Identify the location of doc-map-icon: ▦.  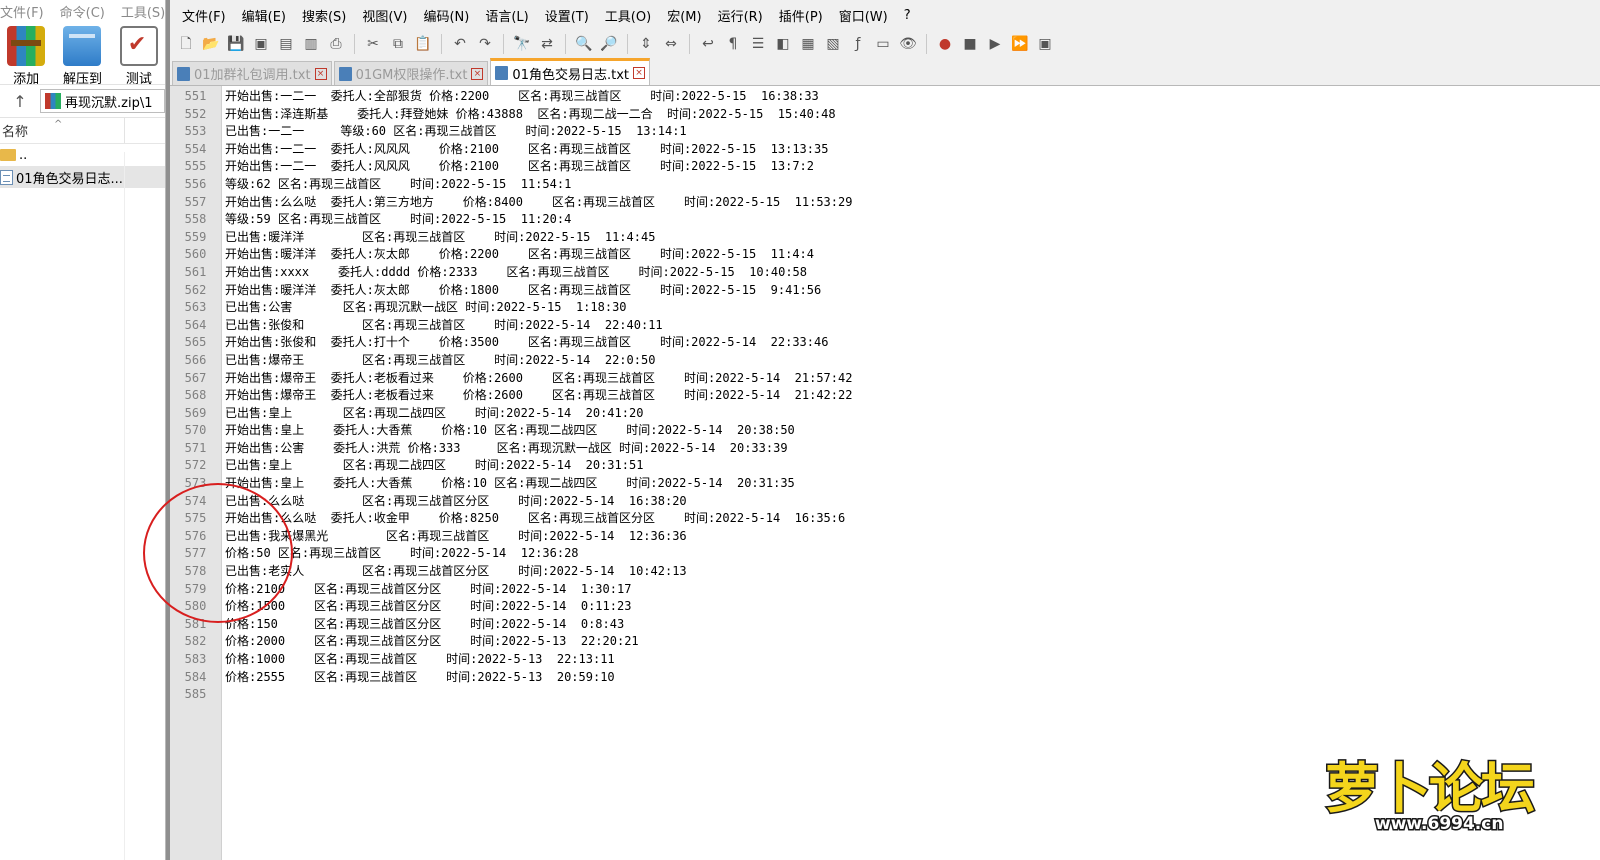
(808, 44).